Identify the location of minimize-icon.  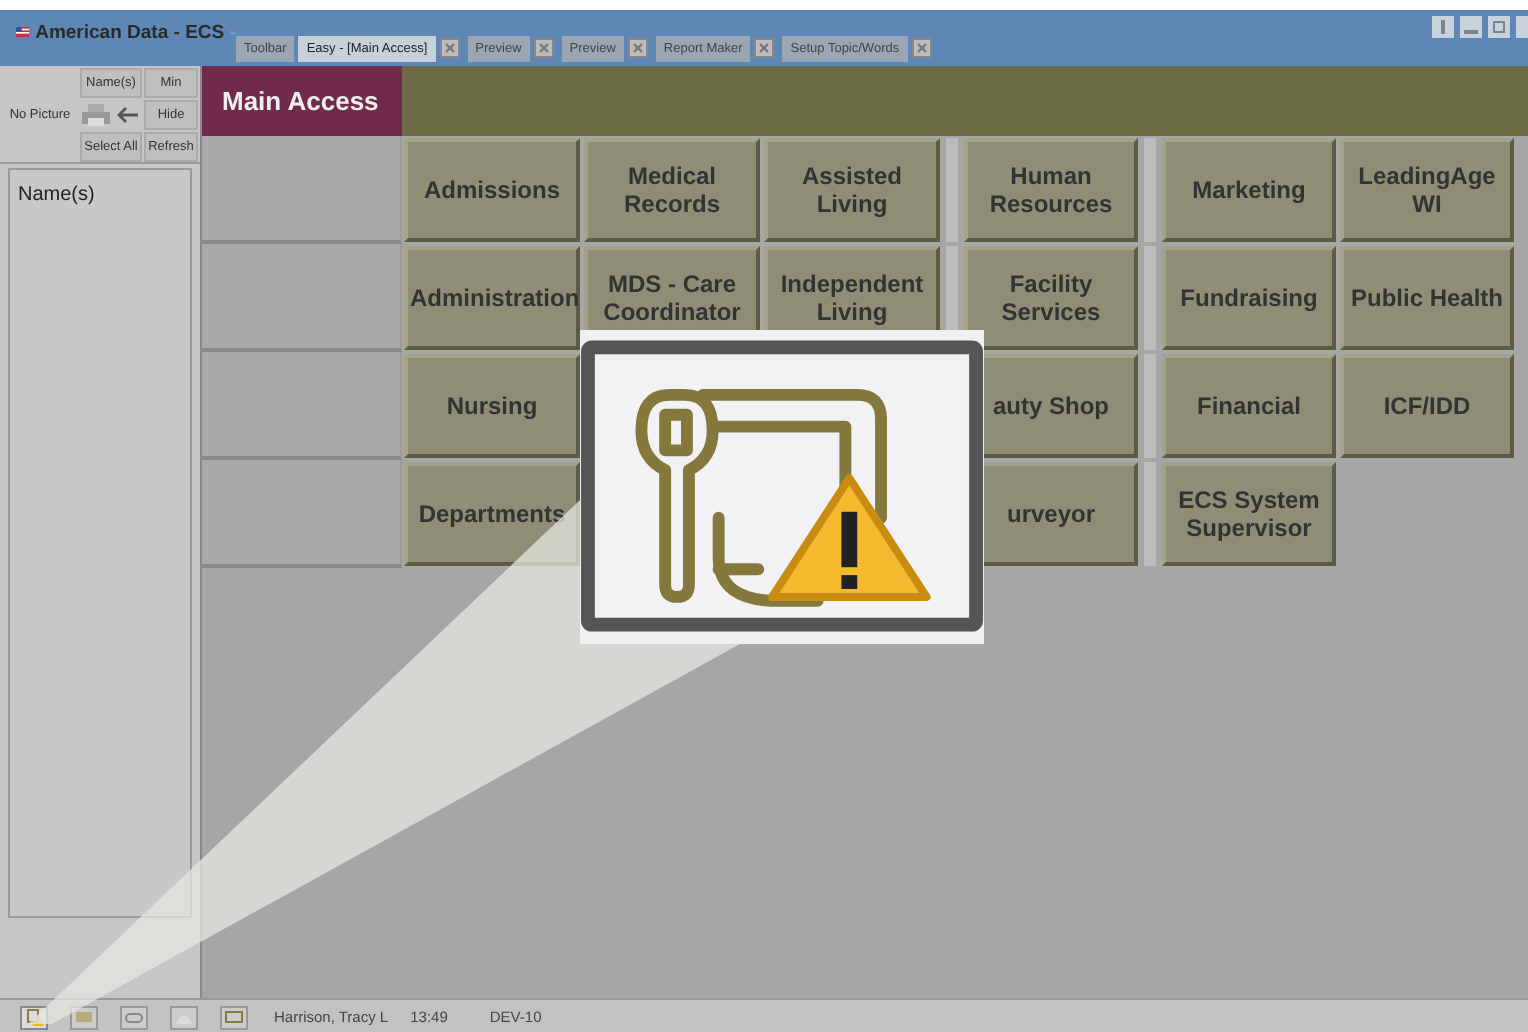
(1471, 27).